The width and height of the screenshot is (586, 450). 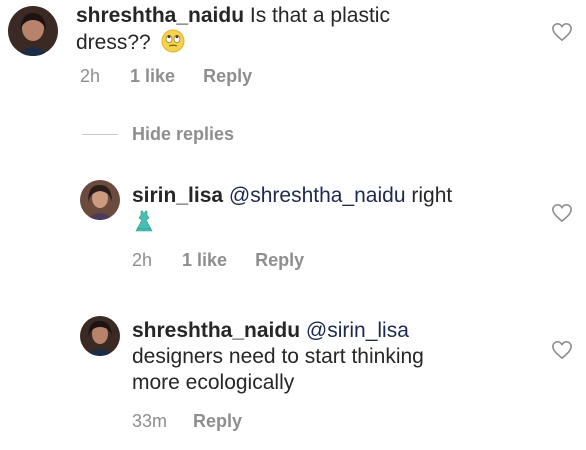 I want to click on divider, so click(x=100, y=134).